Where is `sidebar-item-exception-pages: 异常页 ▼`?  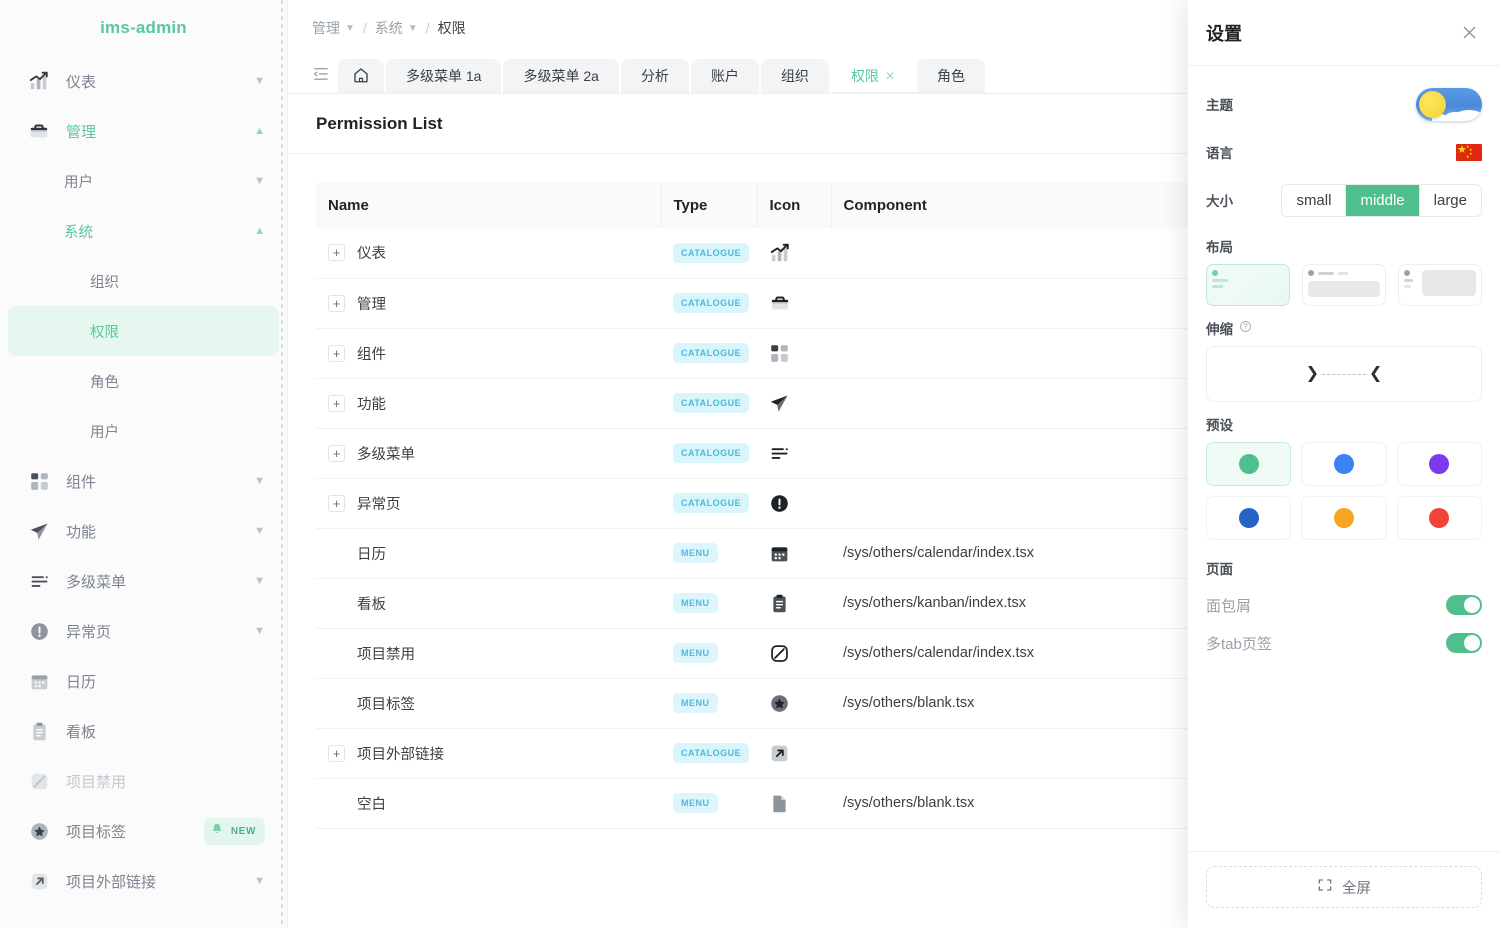
sidebar-item-exception-pages: 异常页 ▼ is located at coordinates (143, 631).